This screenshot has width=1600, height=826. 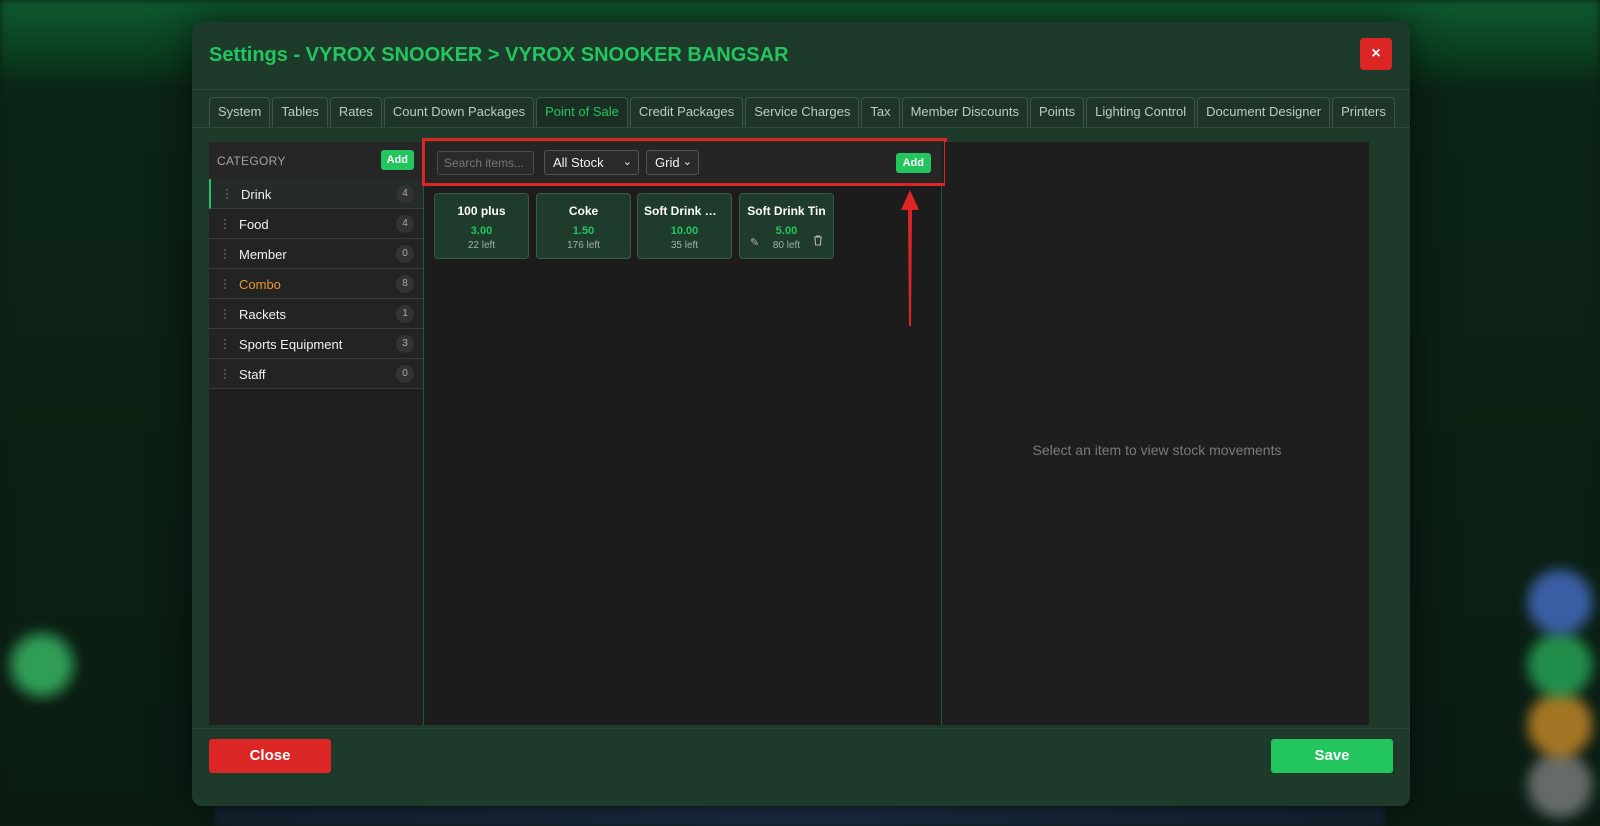 I want to click on category-count-badge: 3, so click(x=405, y=344).